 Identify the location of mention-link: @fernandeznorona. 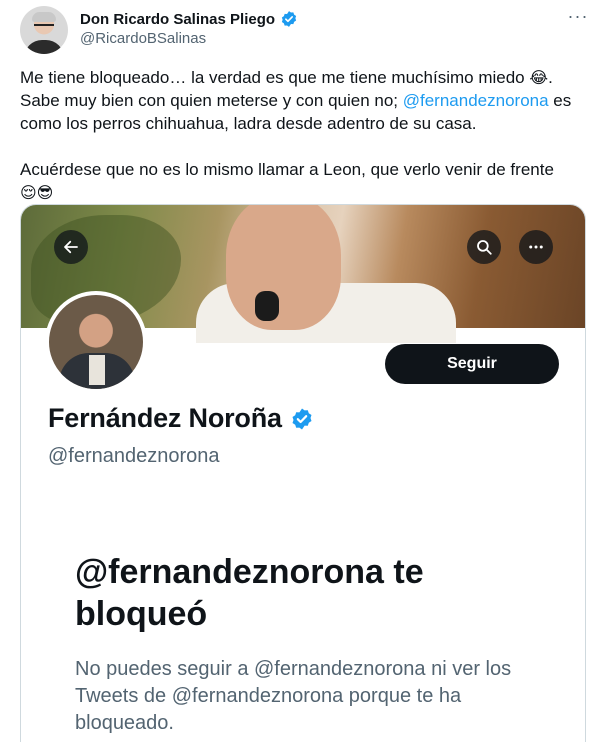
(476, 100).